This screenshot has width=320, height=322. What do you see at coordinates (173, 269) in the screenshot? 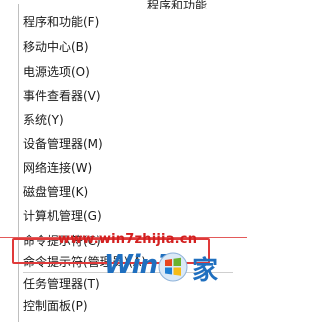
I see `windows-flag-icon` at bounding box center [173, 269].